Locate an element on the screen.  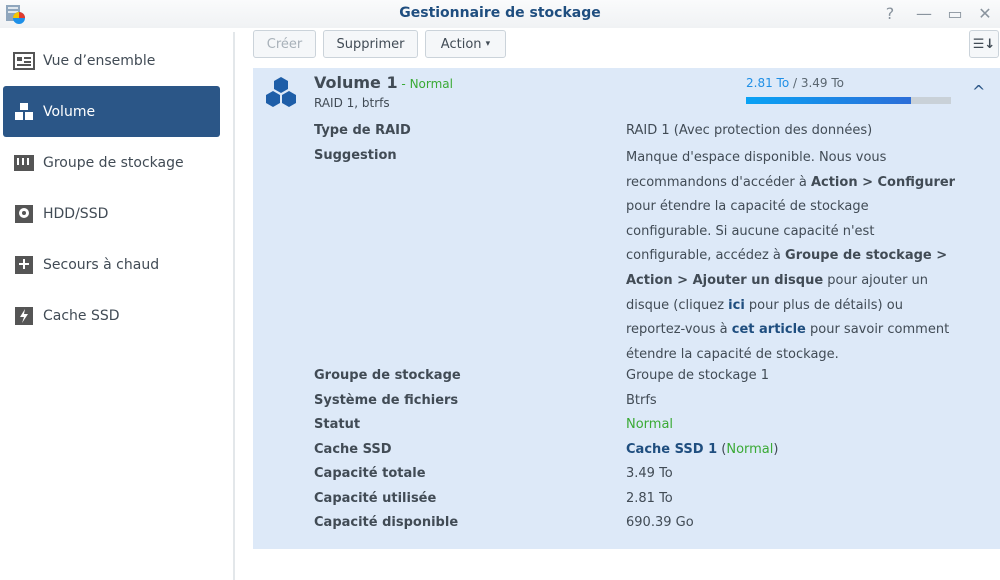
action-label: Action is located at coordinates (461, 44).